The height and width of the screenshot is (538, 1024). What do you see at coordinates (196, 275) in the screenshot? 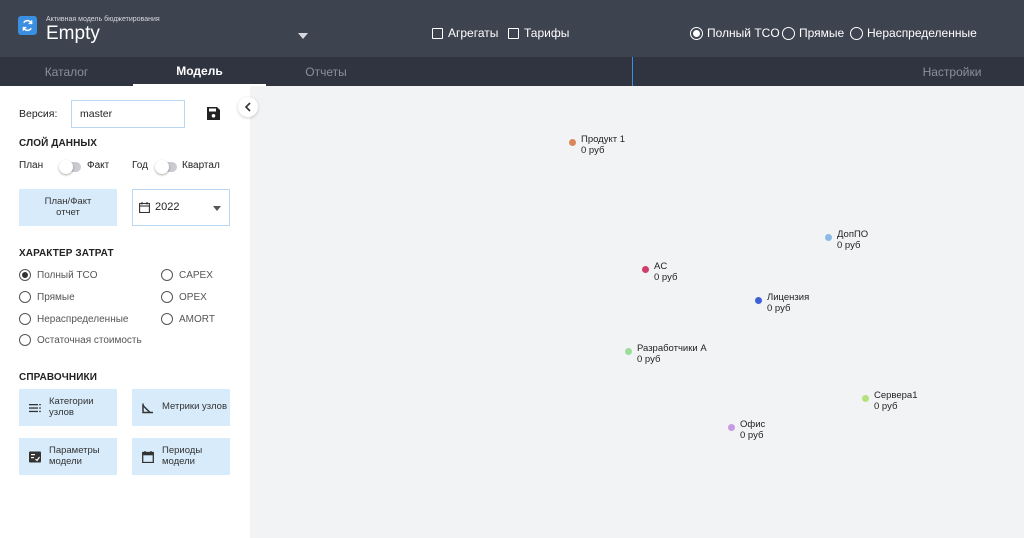
I see `cost-option-label: CAPEX` at bounding box center [196, 275].